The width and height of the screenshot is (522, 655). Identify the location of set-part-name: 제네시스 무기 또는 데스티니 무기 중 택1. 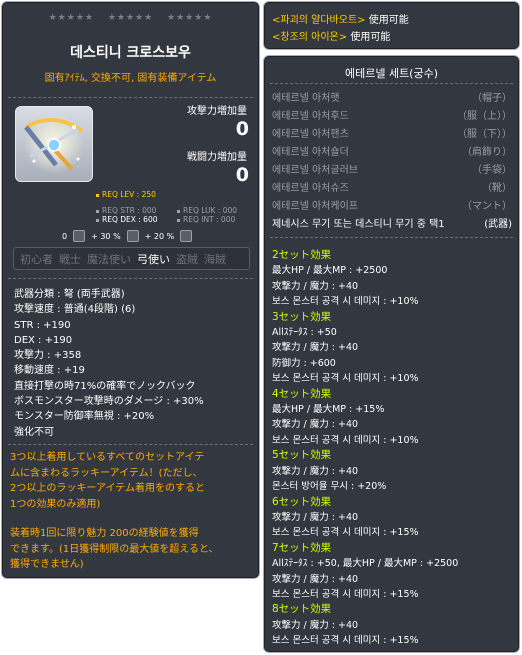
(358, 224).